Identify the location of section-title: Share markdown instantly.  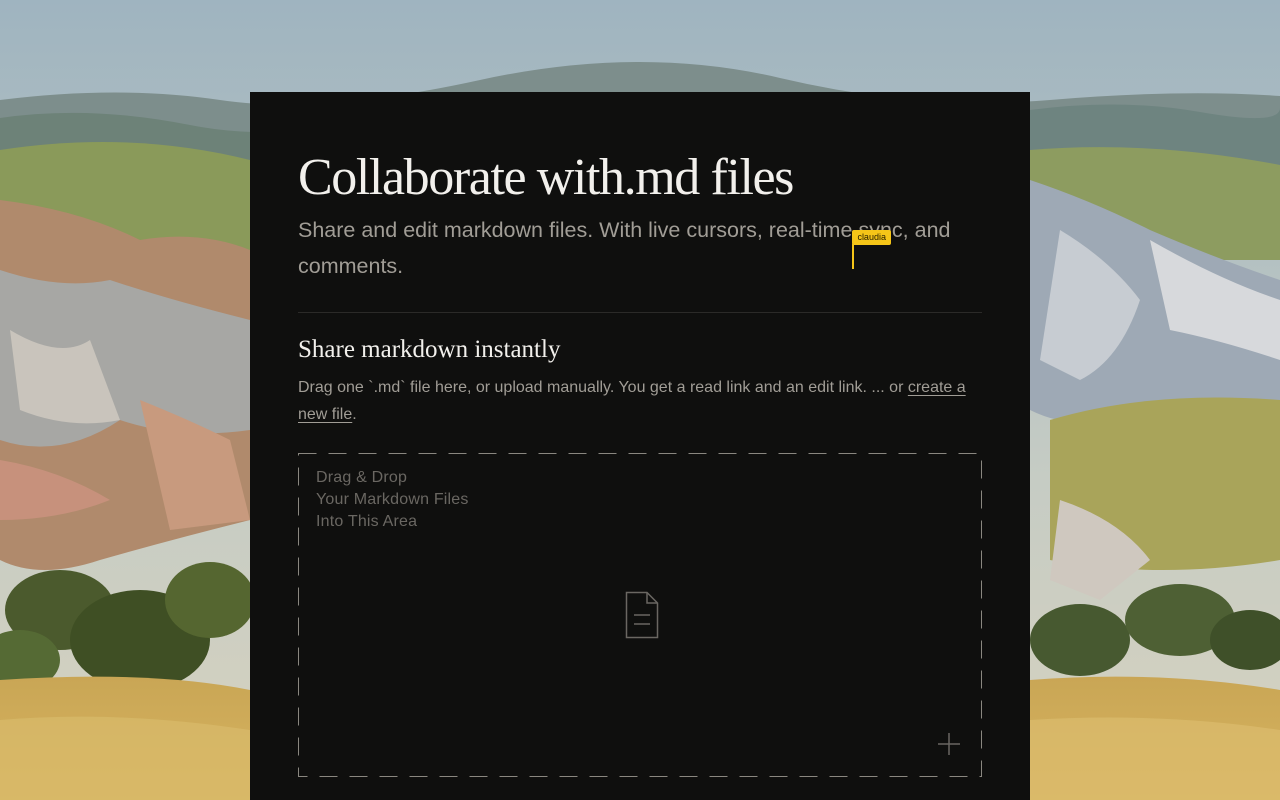
(429, 349).